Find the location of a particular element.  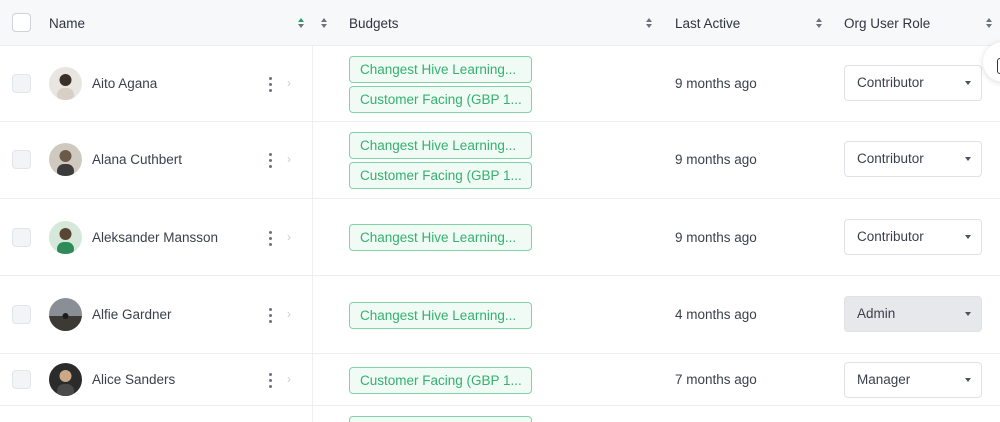

sort-budgets-icon is located at coordinates (649, 23).